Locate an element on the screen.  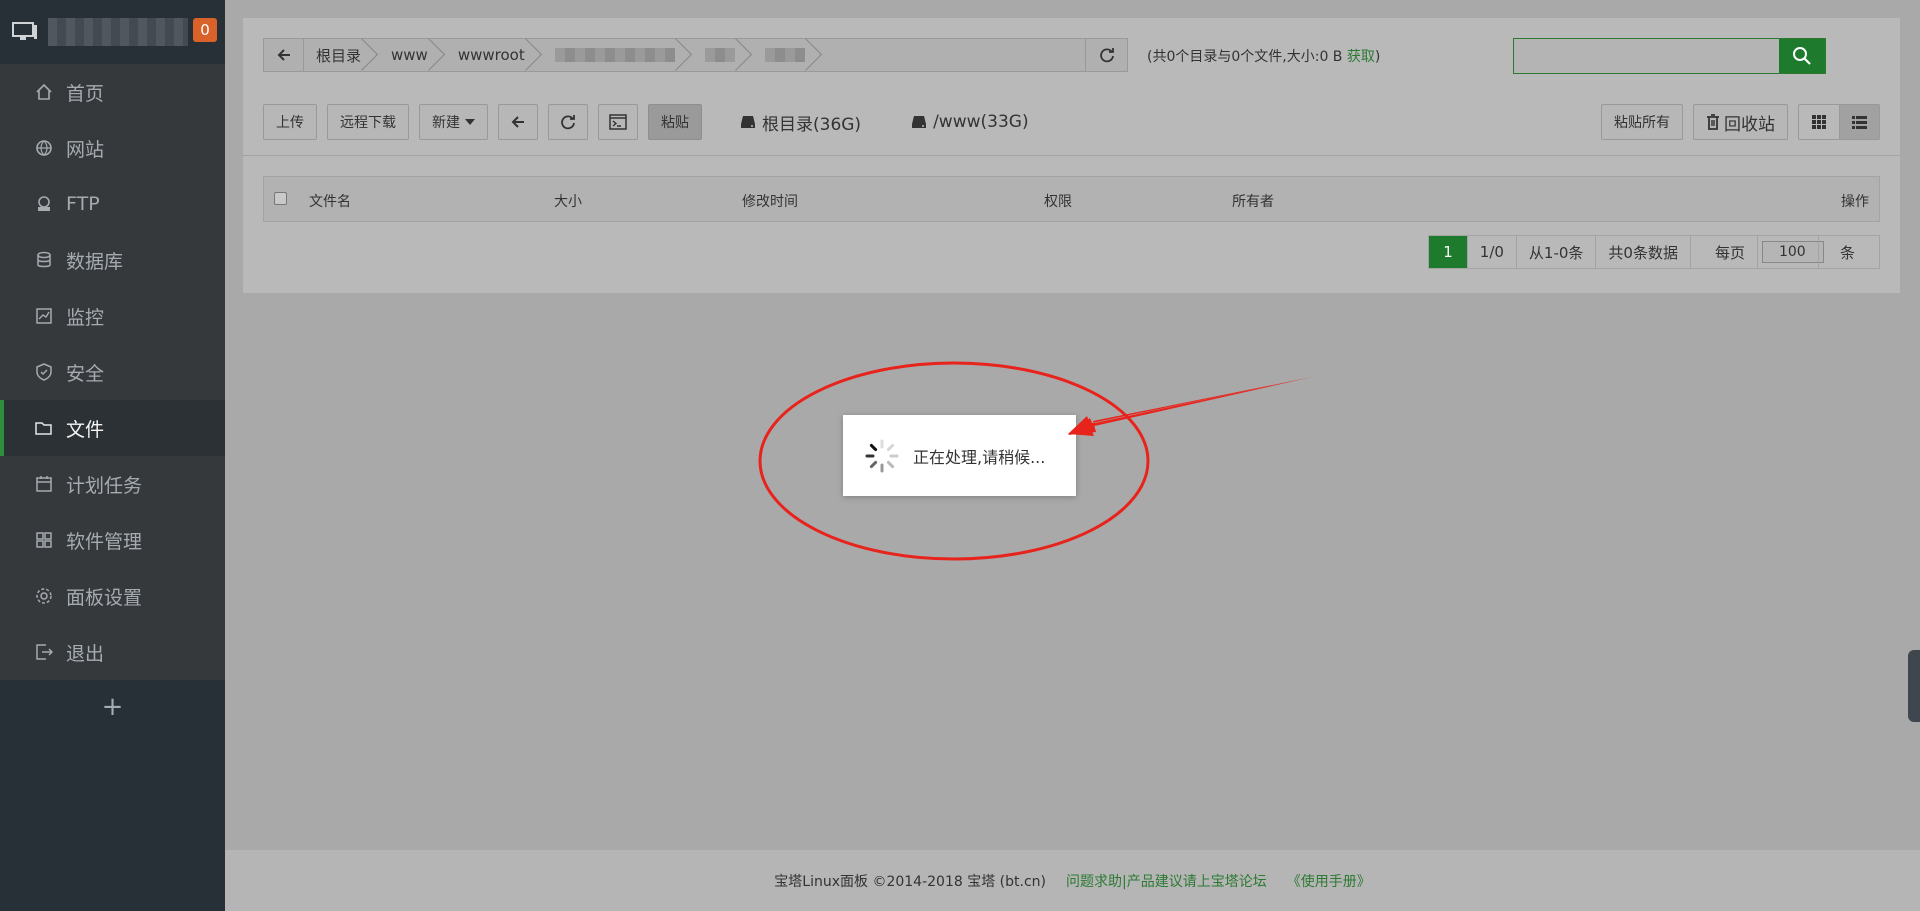
sidebar-nav: 首页 网站 FTP 数据库 监控 安全 文件 计划任务 软件管理 面板设置 退出 is located at coordinates (112, 372).